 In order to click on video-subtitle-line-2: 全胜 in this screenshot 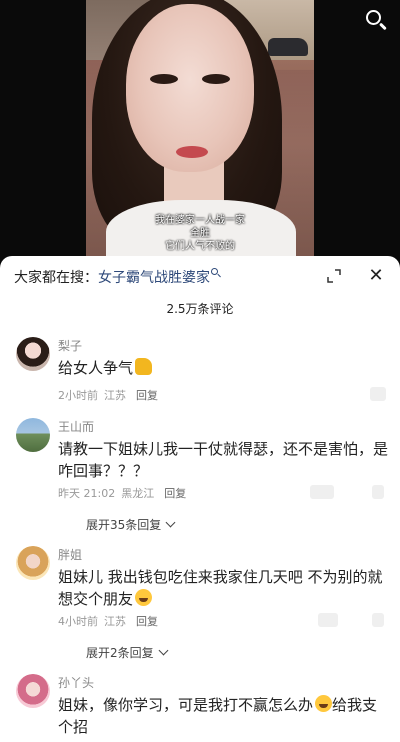, I will do `click(200, 233)`.